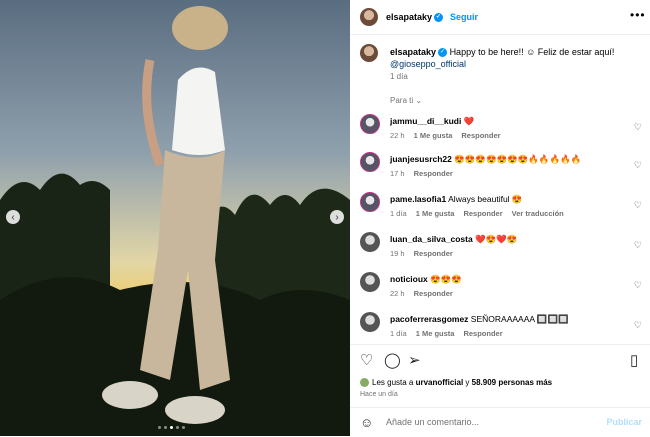  I want to click on comment-username: pacoferrerasgomez, so click(429, 319).